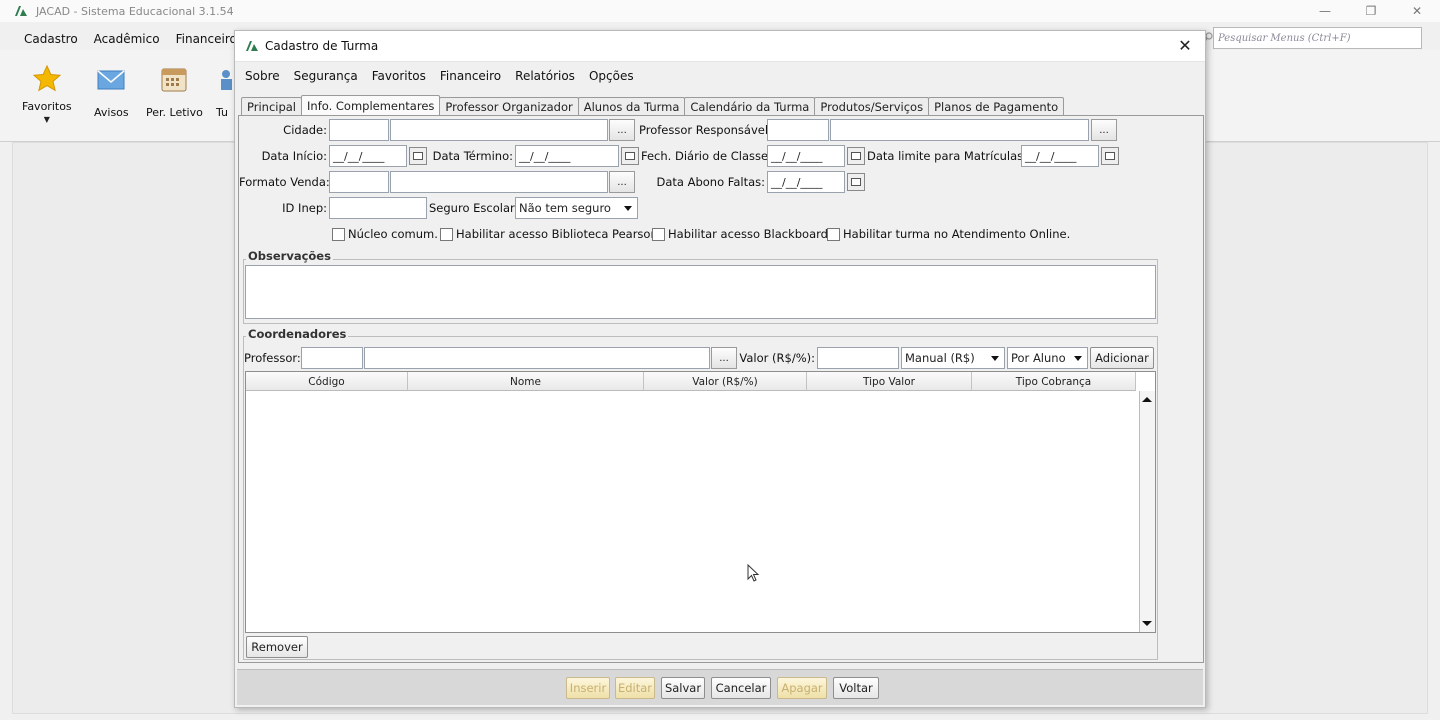 Image resolution: width=1440 pixels, height=720 pixels. I want to click on editar-button: Editar, so click(635, 688).